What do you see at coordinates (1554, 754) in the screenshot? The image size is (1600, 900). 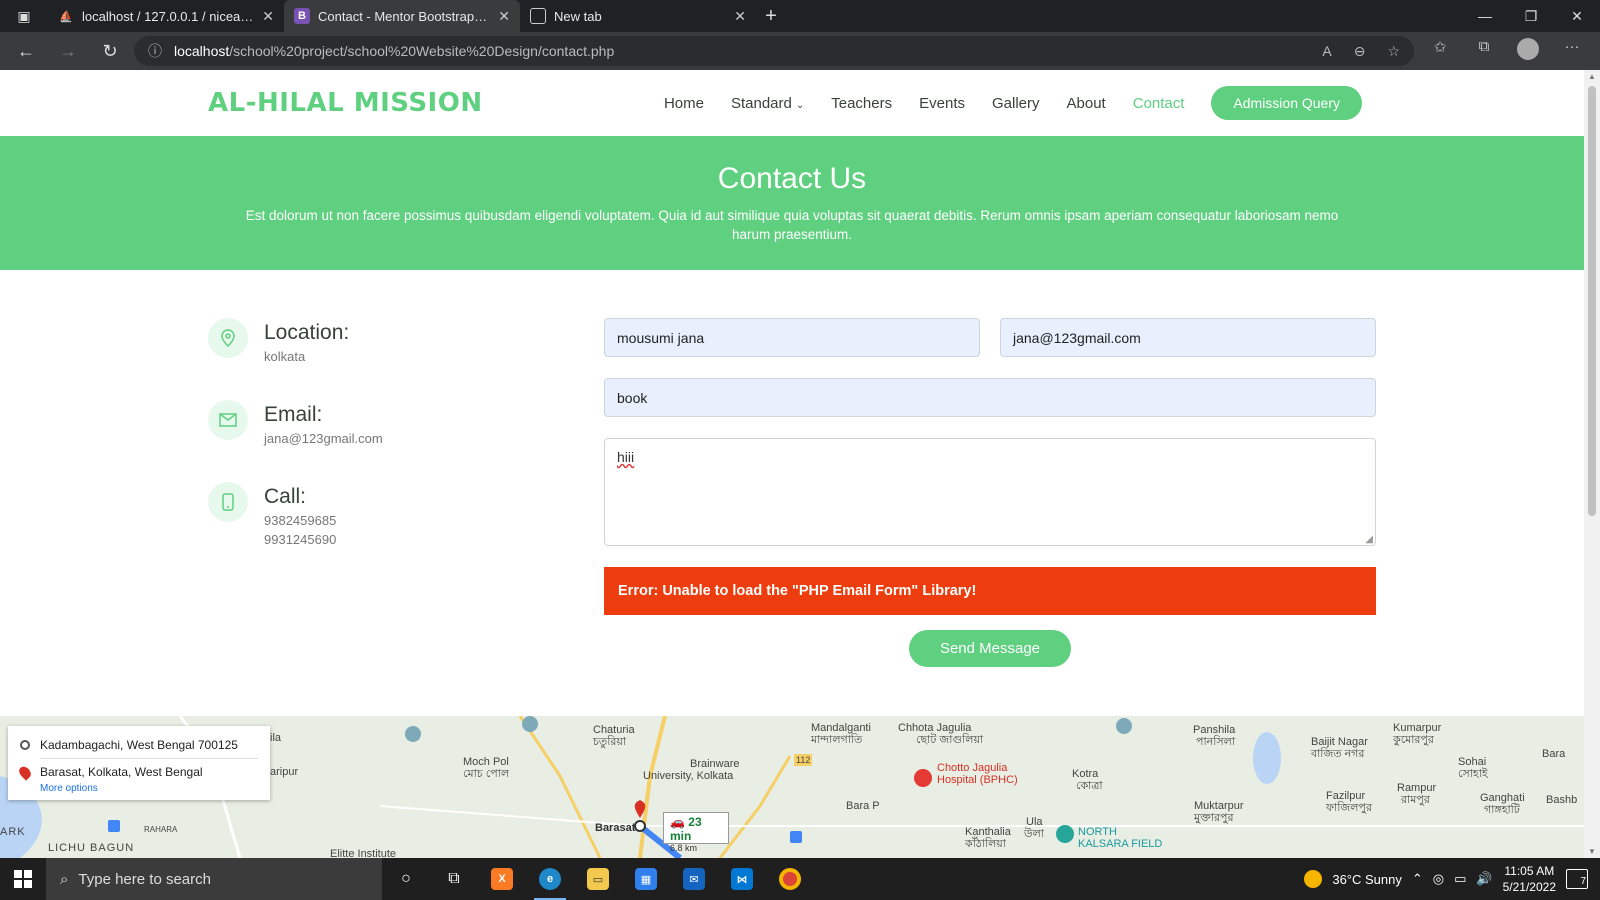 I see `map-label: Bara` at bounding box center [1554, 754].